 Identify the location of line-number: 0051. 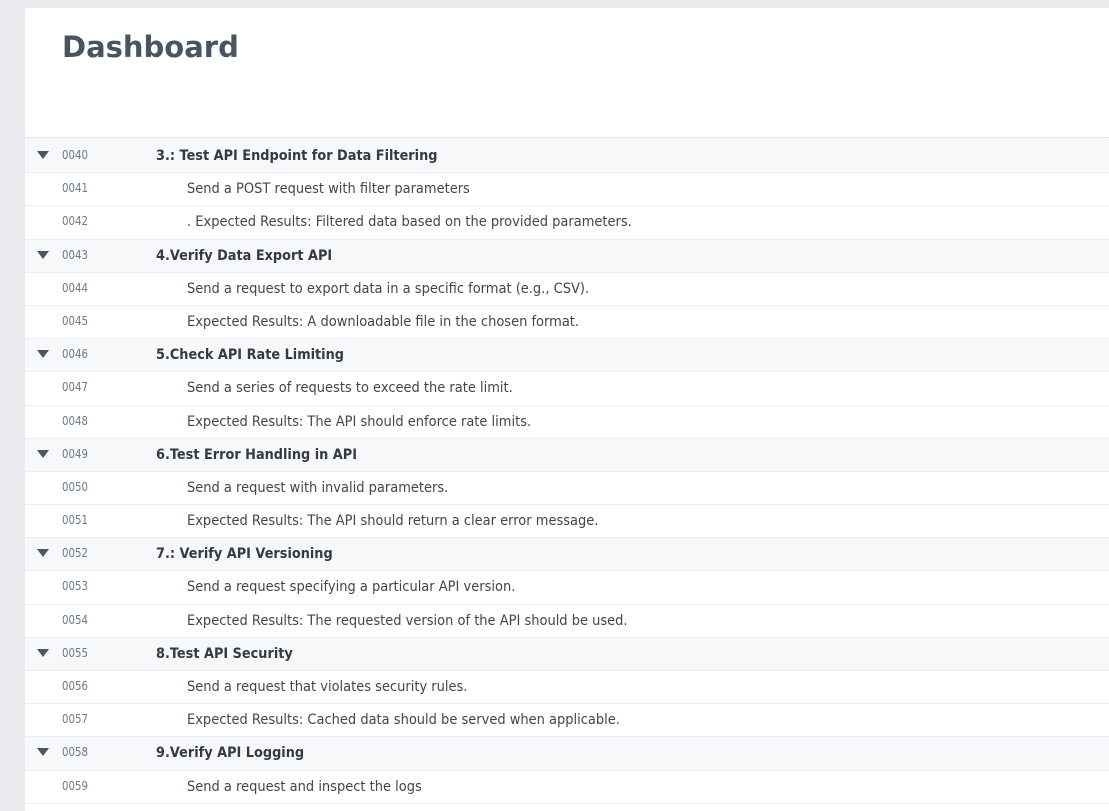
(75, 520).